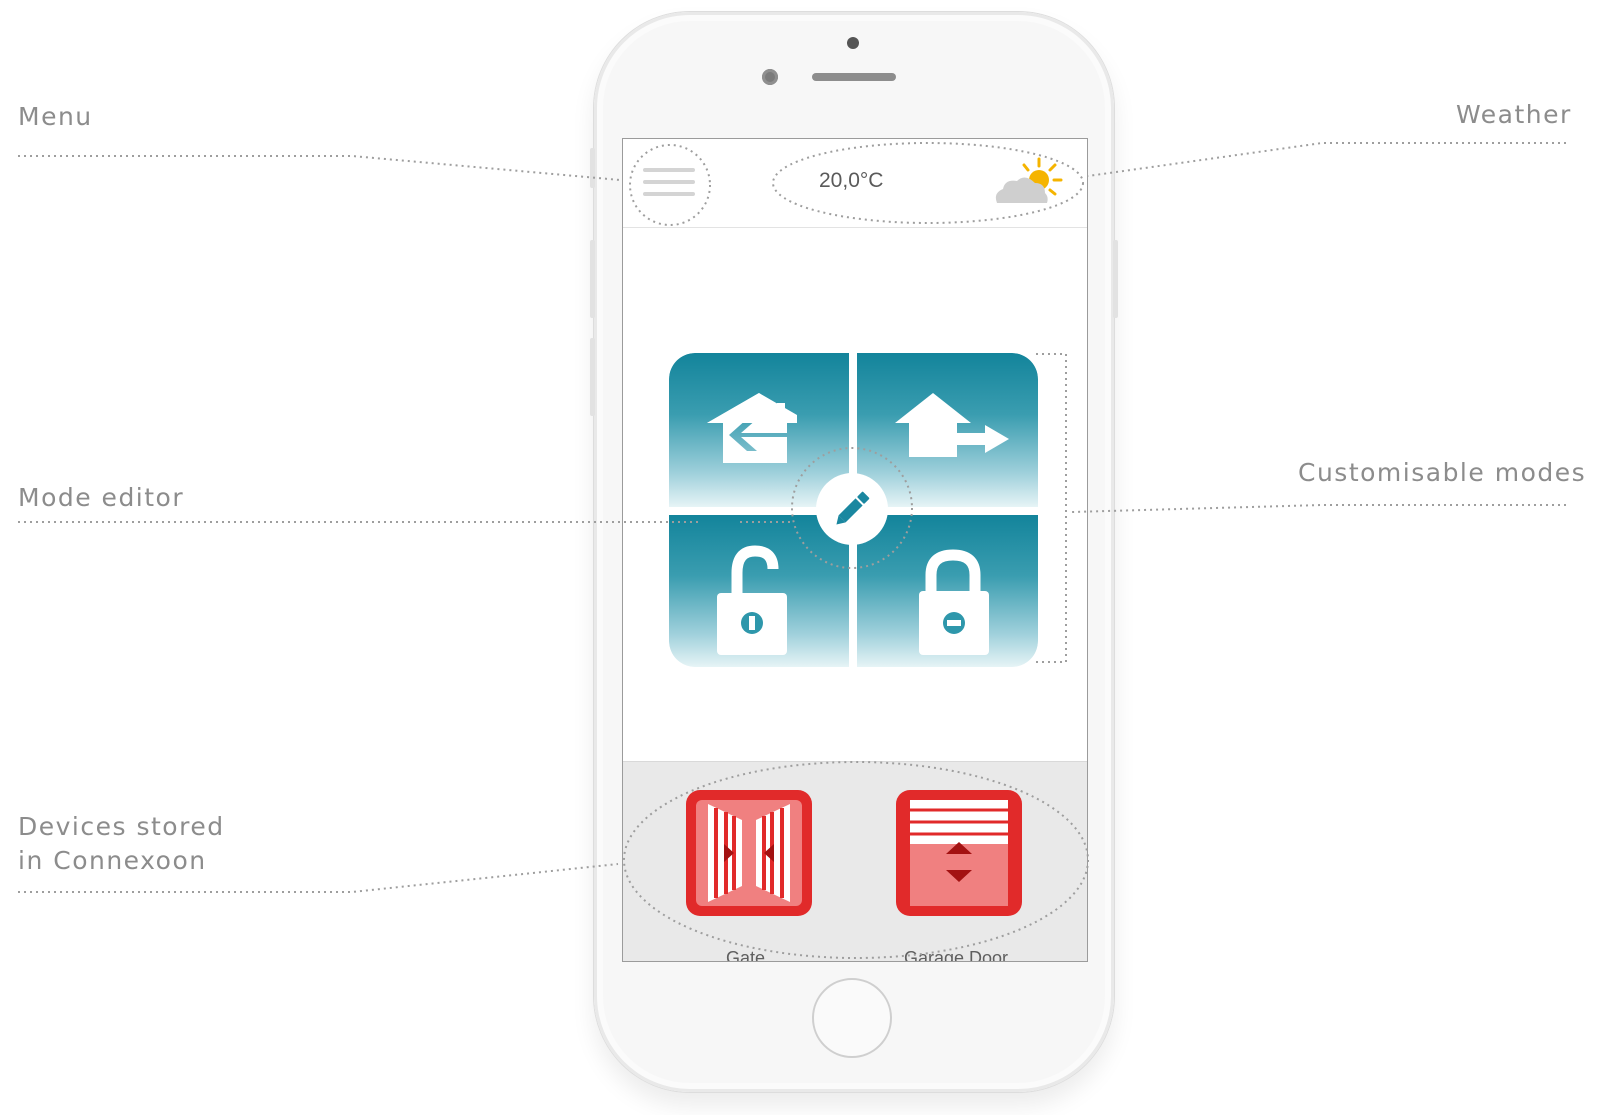 This screenshot has height=1115, width=1606. What do you see at coordinates (1318, 508) in the screenshot?
I see `leader-customisable-modes` at bounding box center [1318, 508].